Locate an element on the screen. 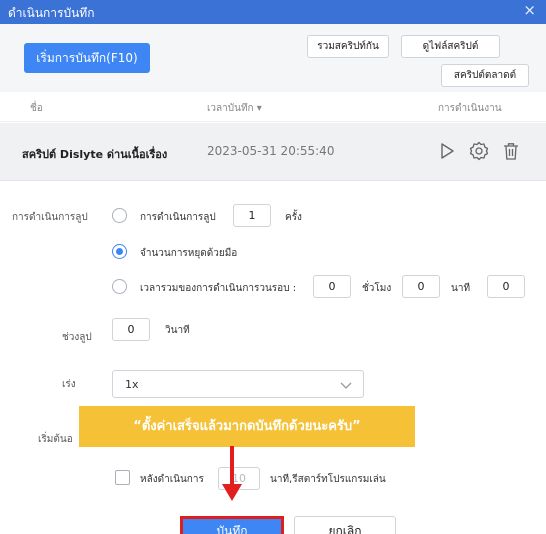 This screenshot has height=534, width=546. view-script-file-button: ดูไฟล์สคริปต์ is located at coordinates (450, 46).